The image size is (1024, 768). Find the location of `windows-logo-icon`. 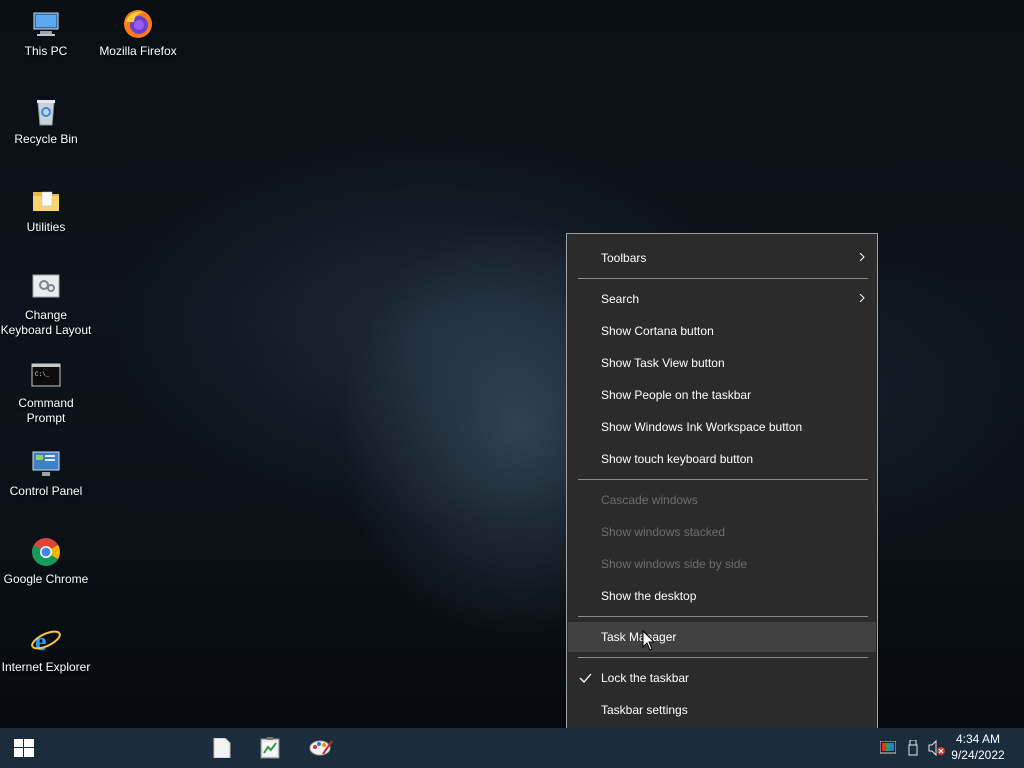

windows-logo-icon is located at coordinates (24, 748).